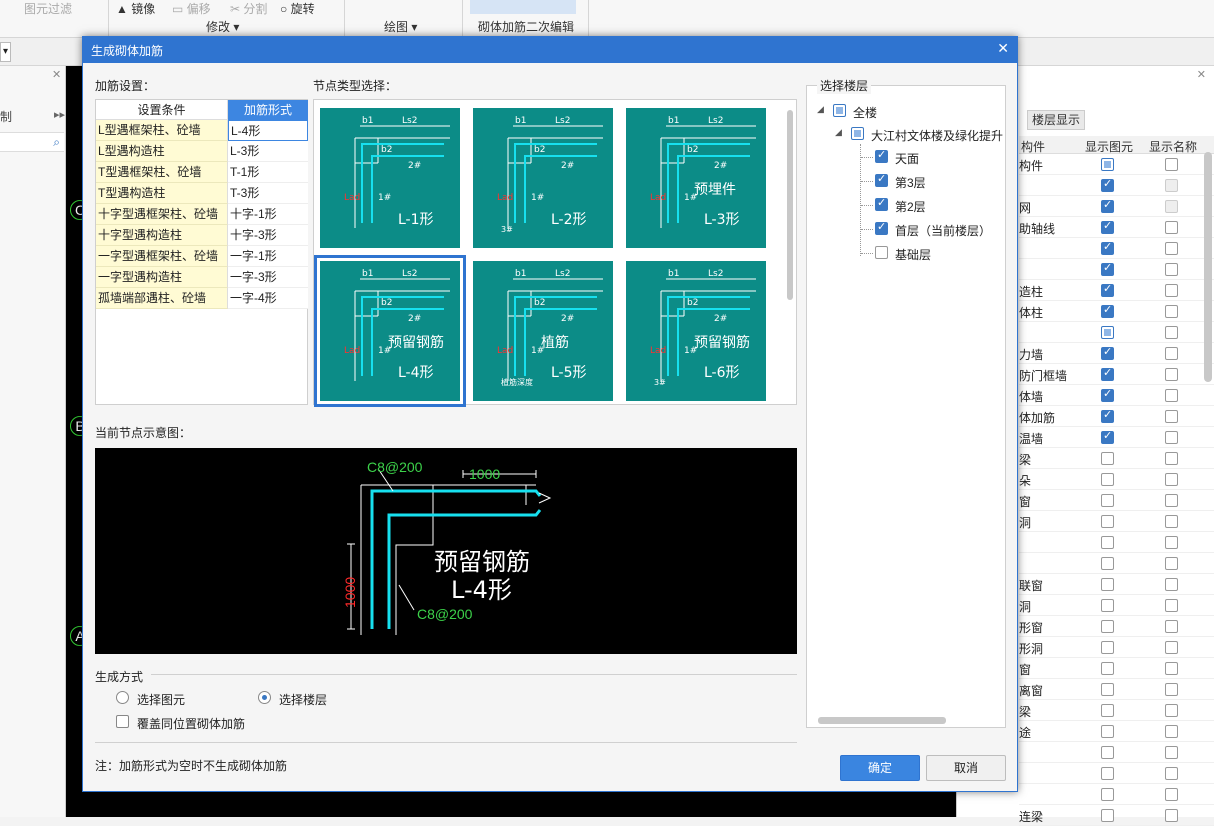 The width and height of the screenshot is (1214, 826). I want to click on settings-row: T型遇框架柱、砼墙 T-1形, so click(202, 172).